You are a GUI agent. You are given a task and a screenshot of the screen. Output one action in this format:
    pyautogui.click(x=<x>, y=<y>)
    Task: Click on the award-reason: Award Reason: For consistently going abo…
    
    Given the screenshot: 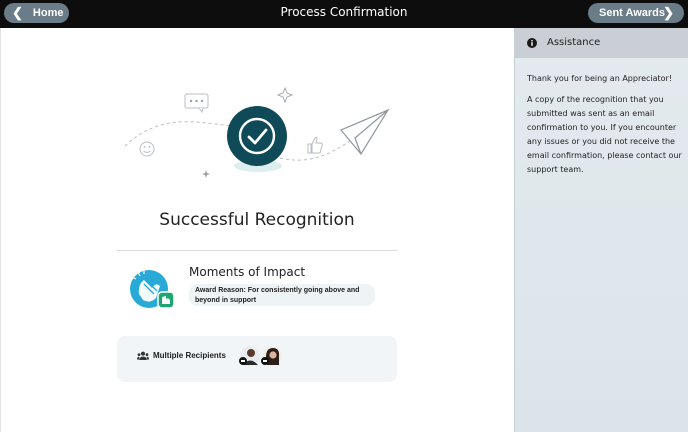 What is the action you would take?
    pyautogui.click(x=282, y=295)
    